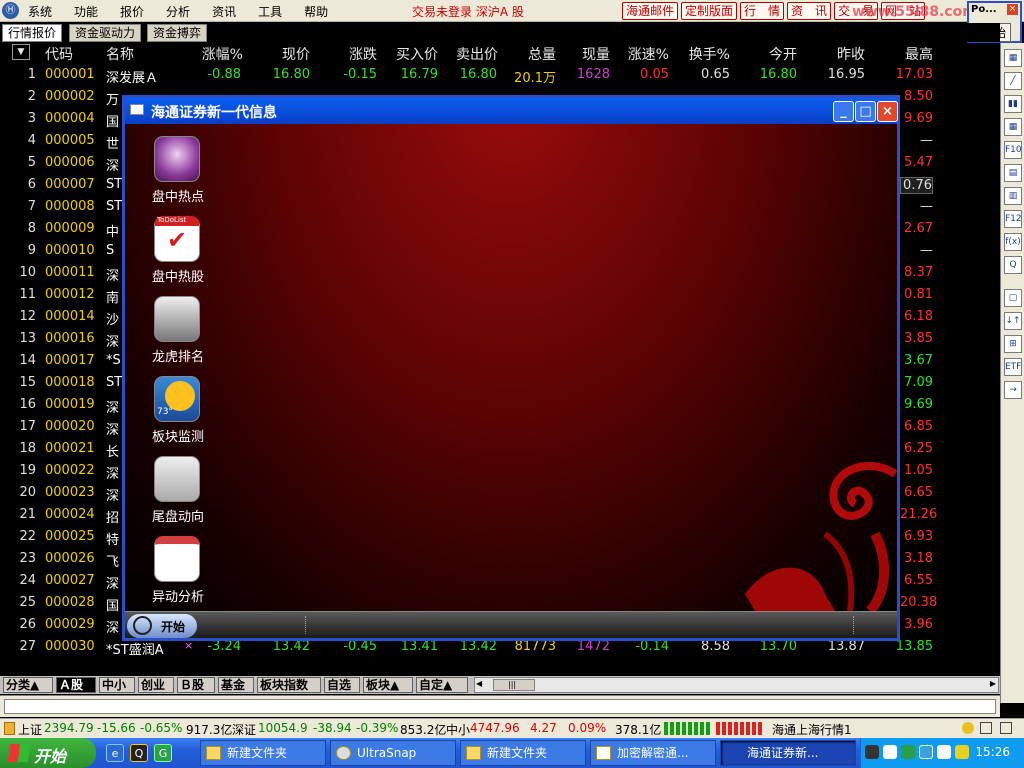 The height and width of the screenshot is (768, 1024). Describe the element at coordinates (872, 752) in the screenshot. I see `keyboard-icon` at that location.